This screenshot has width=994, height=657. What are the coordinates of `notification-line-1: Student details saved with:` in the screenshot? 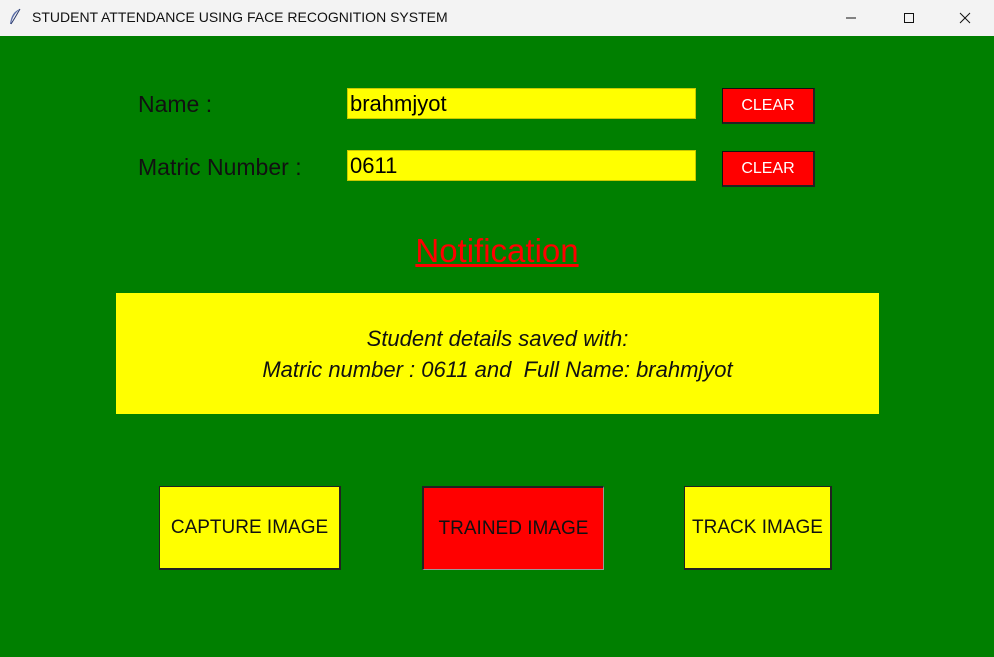 It's located at (497, 338).